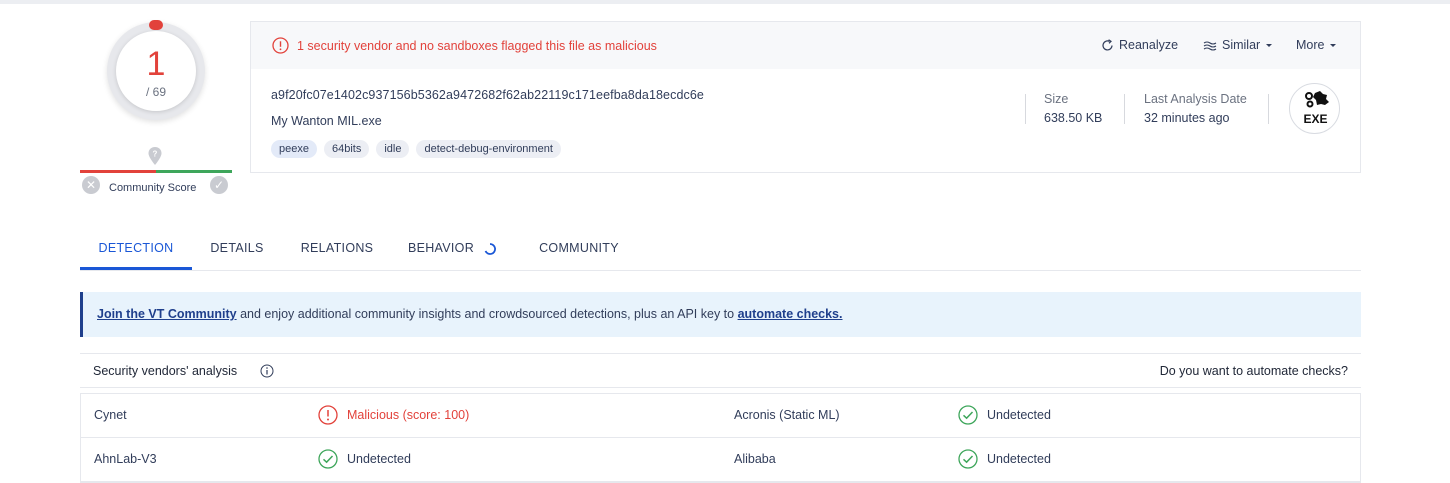  Describe the element at coordinates (1149, 45) in the screenshot. I see `reanalyze-label: Reanalyze` at that location.